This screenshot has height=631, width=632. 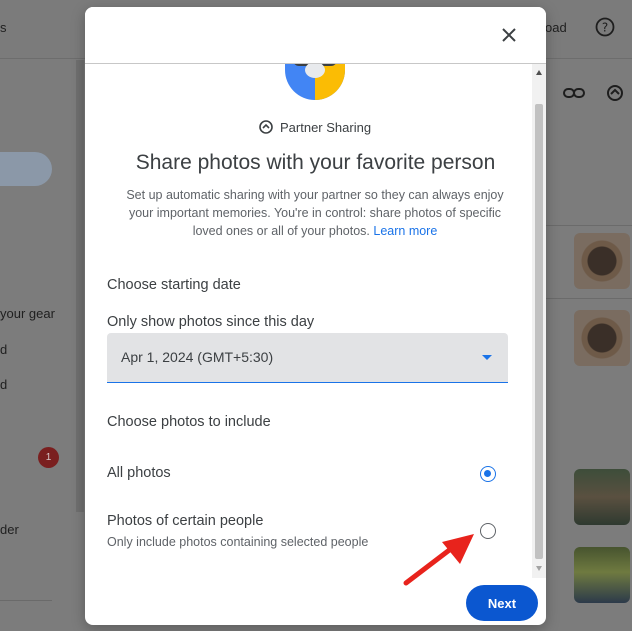 I want to click on option-certain-people-label: Photos of certain people, so click(x=185, y=521).